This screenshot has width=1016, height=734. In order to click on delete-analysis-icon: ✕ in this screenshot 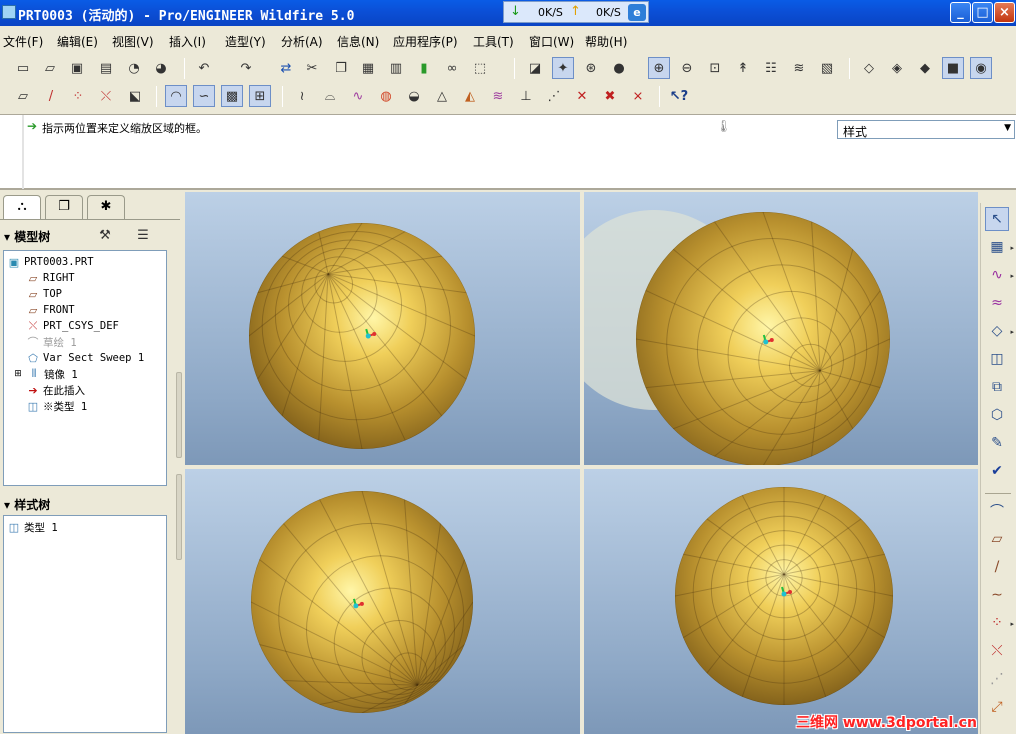, I will do `click(582, 96)`.